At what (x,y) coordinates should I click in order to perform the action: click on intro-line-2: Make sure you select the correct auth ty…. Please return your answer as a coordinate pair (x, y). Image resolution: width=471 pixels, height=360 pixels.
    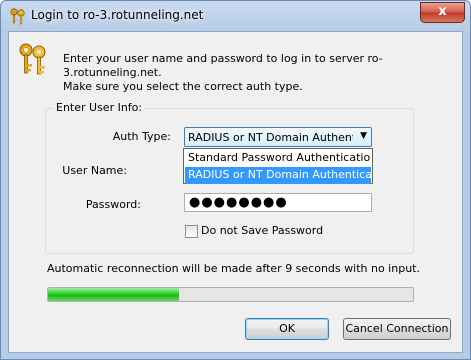
    Looking at the image, I should click on (183, 86).